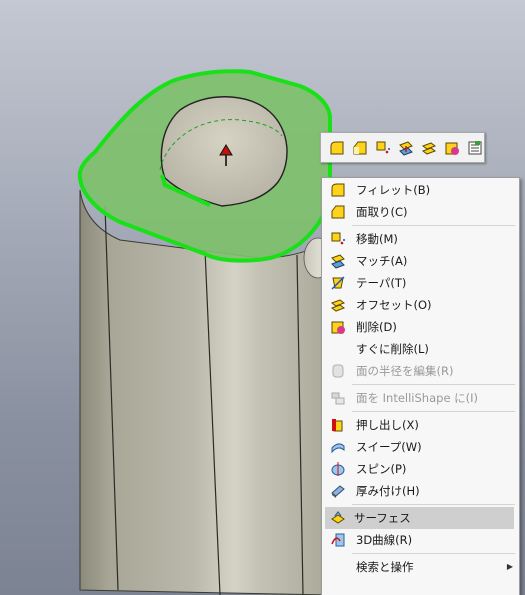 The image size is (525, 595). What do you see at coordinates (377, 239) in the screenshot?
I see `menu-item-label: 移動(M)` at bounding box center [377, 239].